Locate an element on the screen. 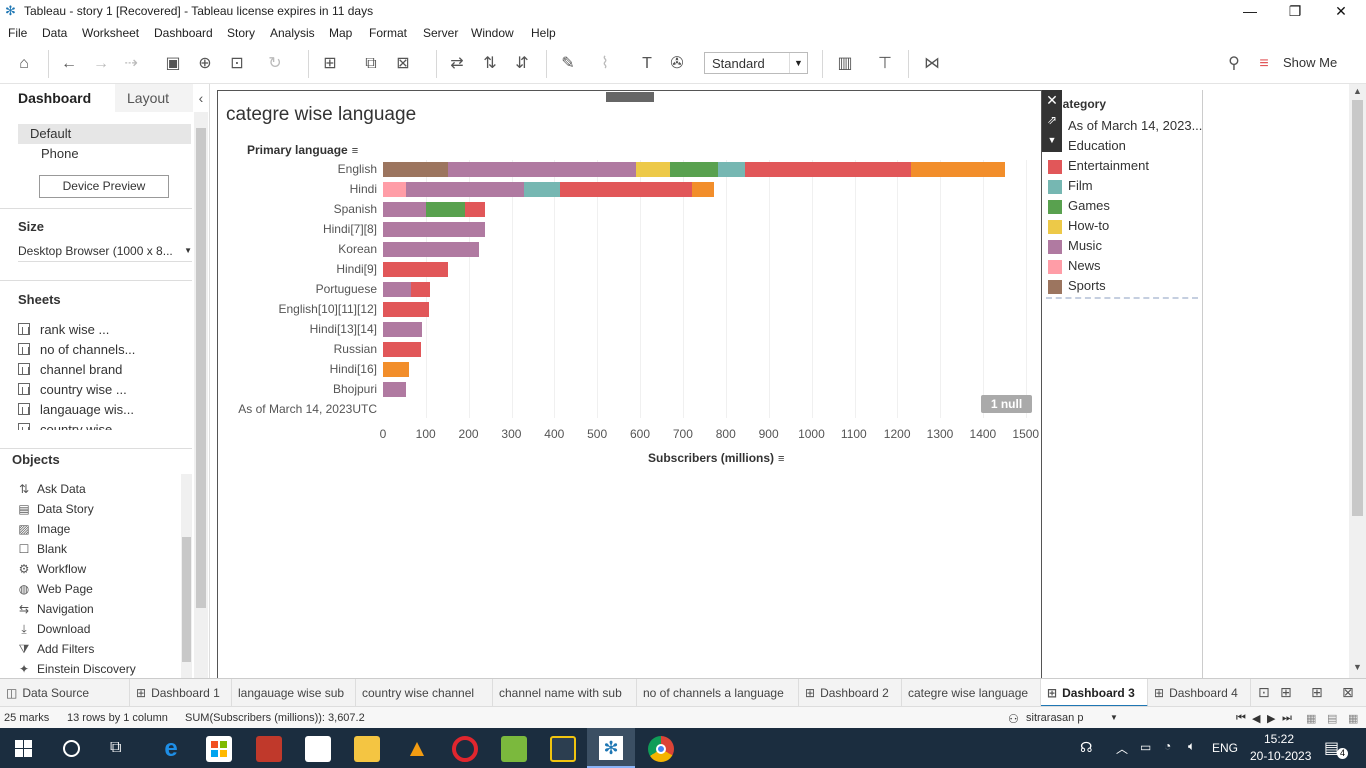  chevron-down-icon: ▼ is located at coordinates (1114, 717).